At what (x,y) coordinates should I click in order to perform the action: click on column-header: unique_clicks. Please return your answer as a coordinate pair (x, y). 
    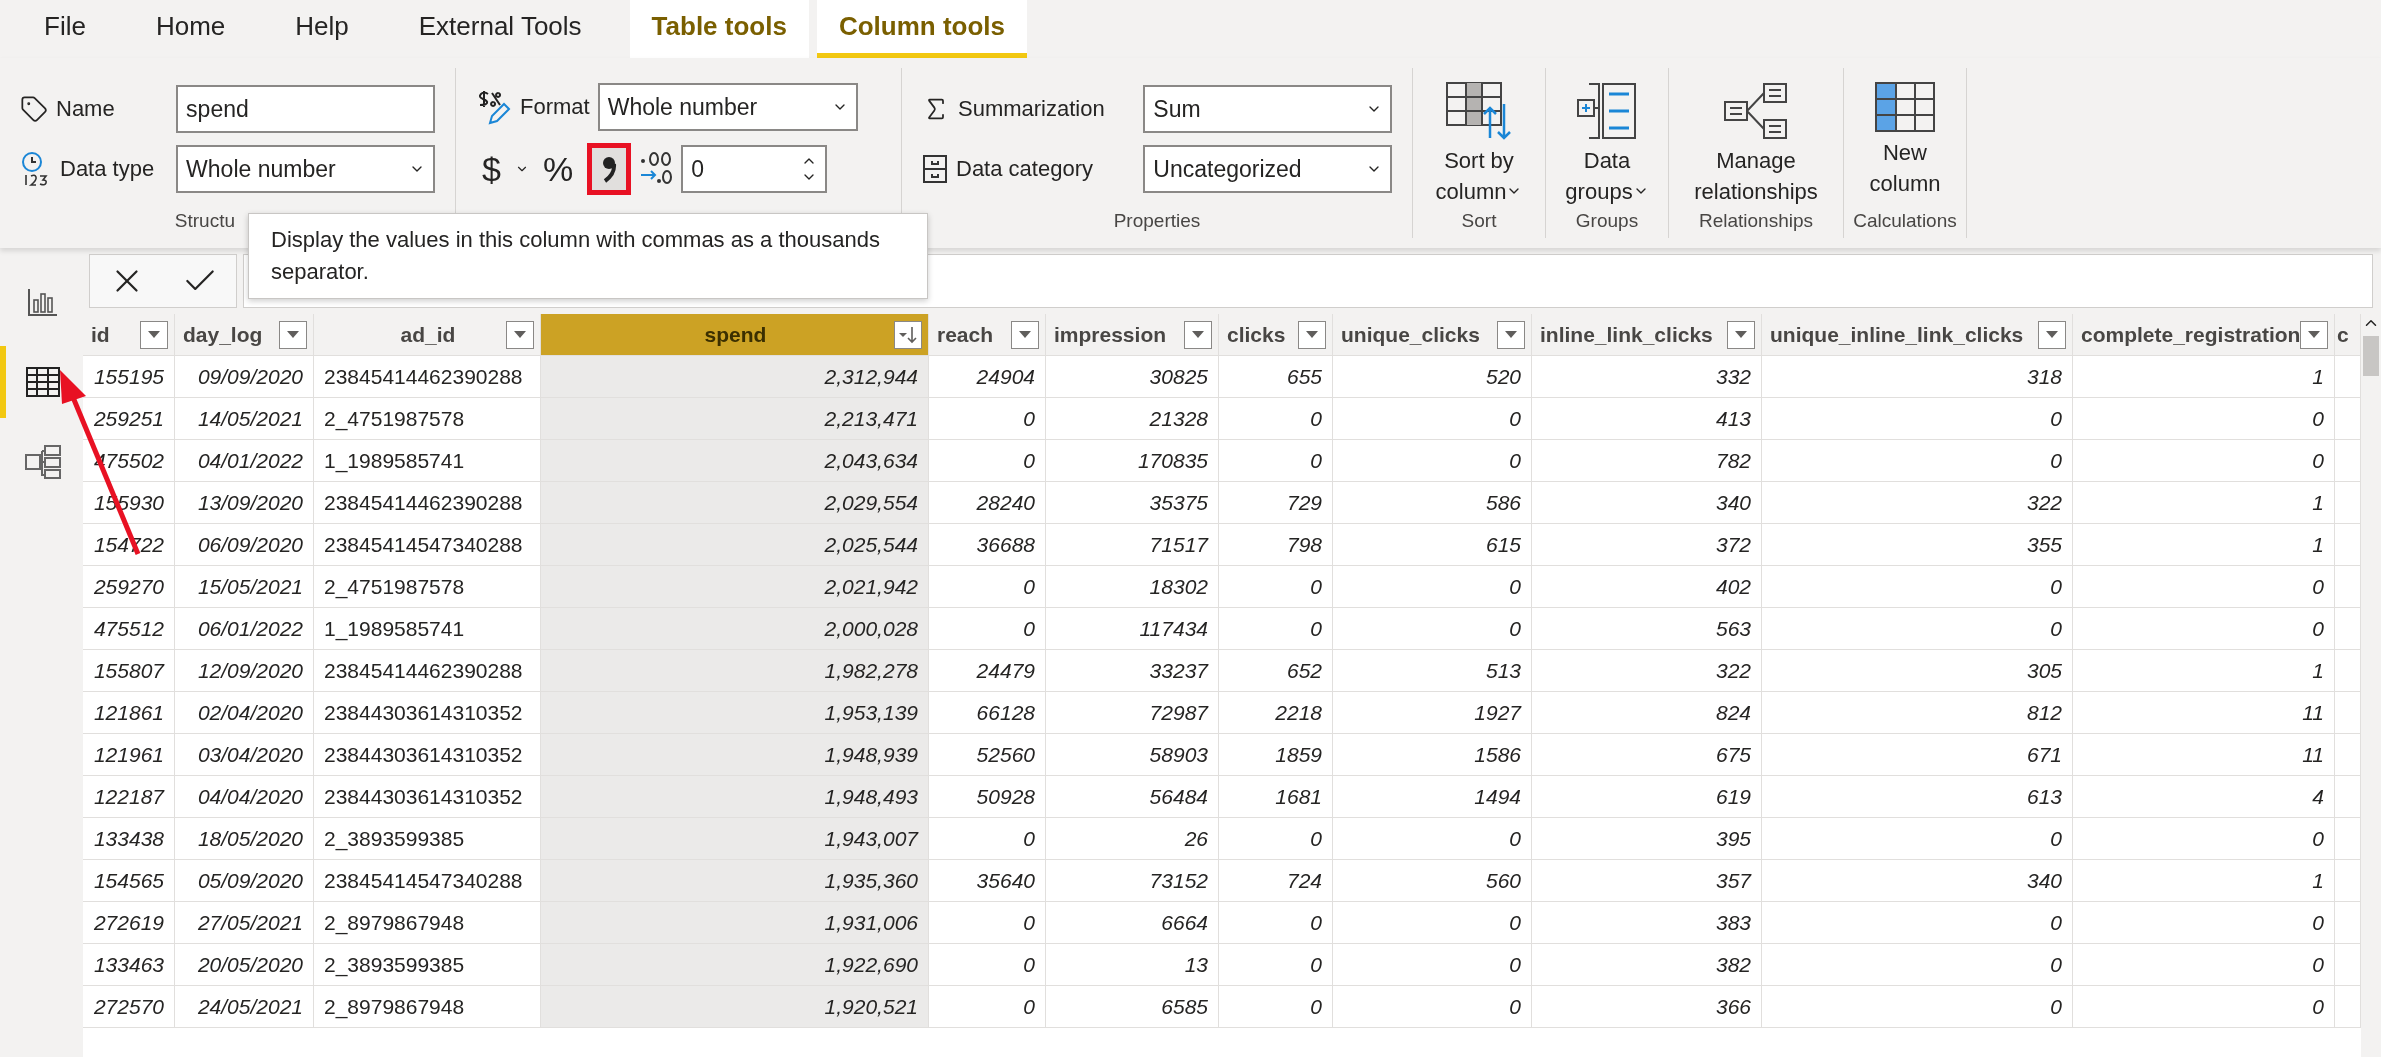
    Looking at the image, I should click on (1432, 335).